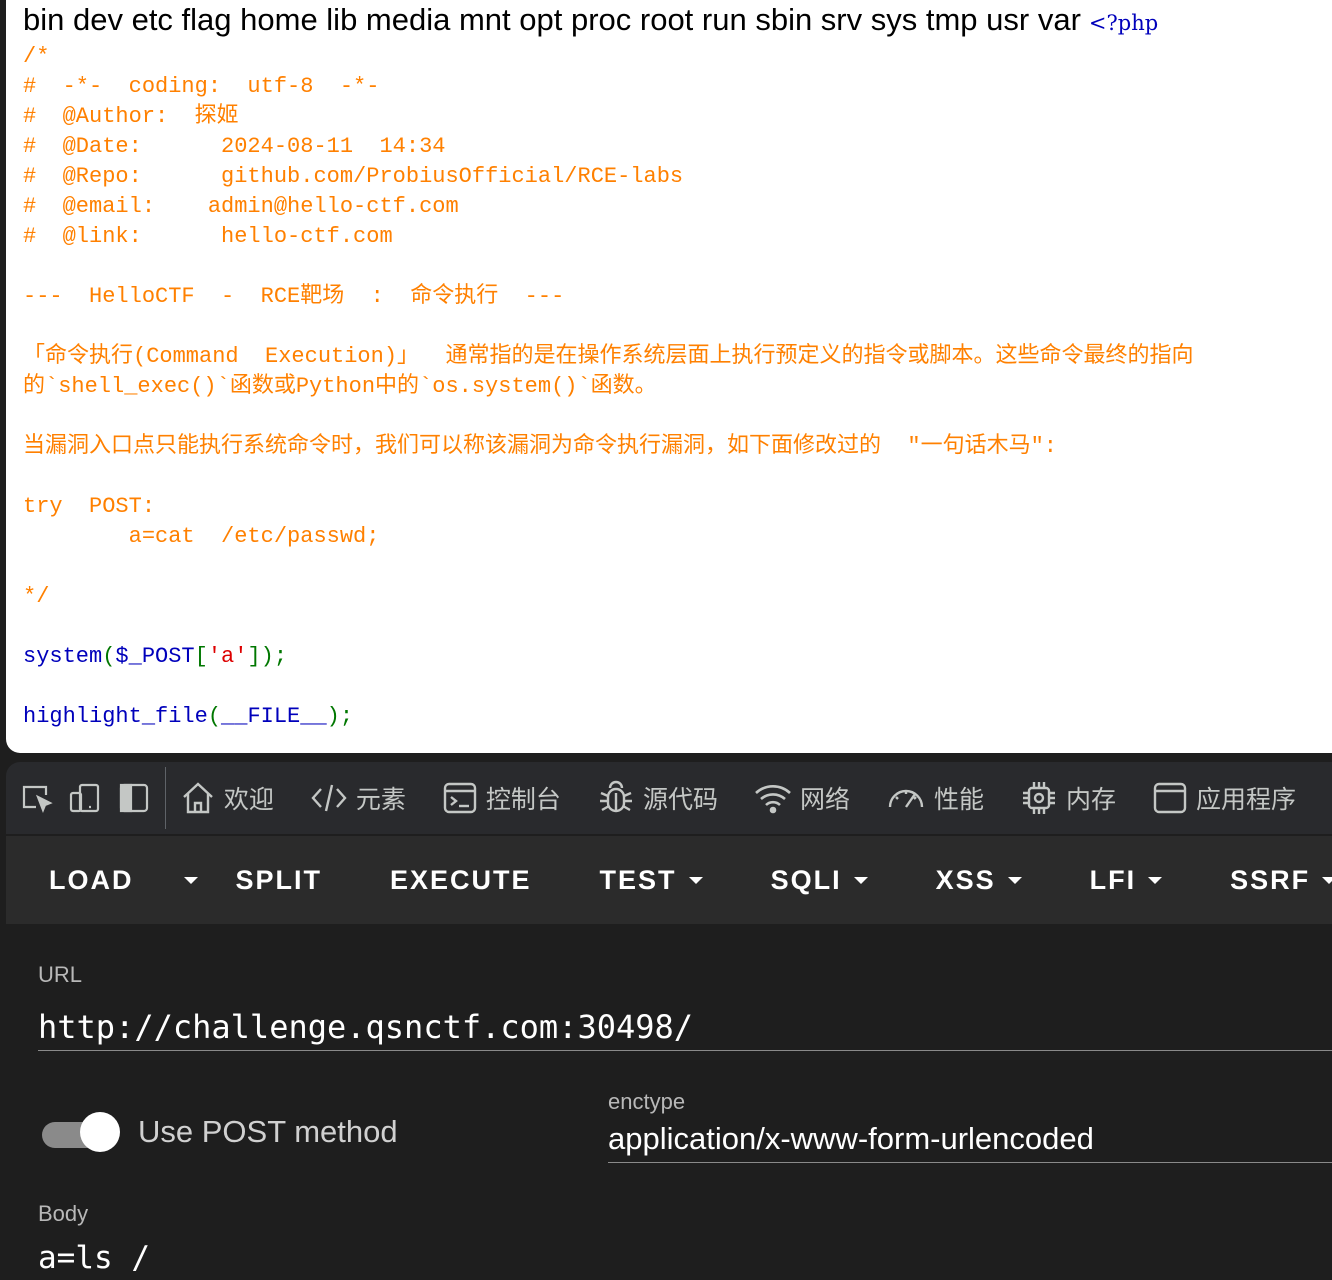  Describe the element at coordinates (234, 146) in the screenshot. I see `source-line: # @Date: 2024-08-11 14:34` at that location.